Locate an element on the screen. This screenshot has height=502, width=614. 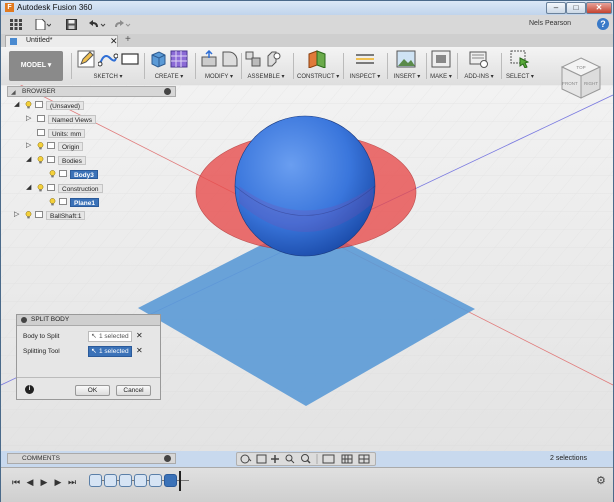
modify-menu-label: MODIFY ▾ is located at coordinates (219, 76).